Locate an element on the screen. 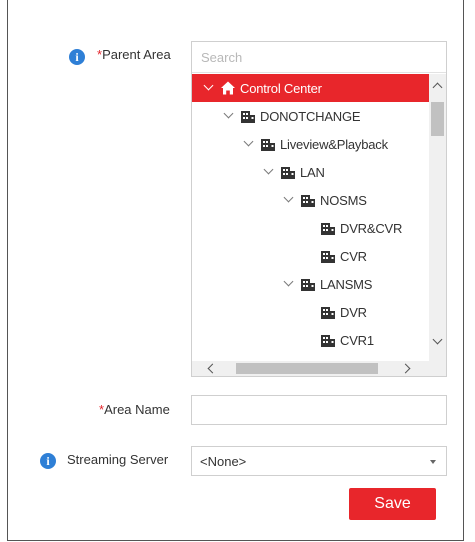 The height and width of the screenshot is (542, 475). tree-node-control-center: Control Center is located at coordinates (310, 88).